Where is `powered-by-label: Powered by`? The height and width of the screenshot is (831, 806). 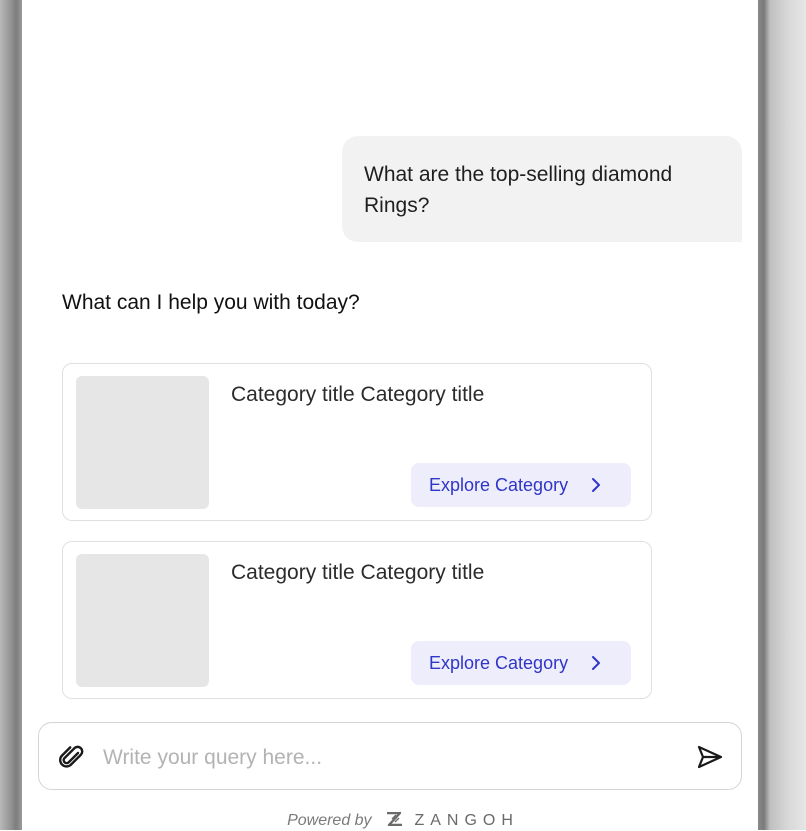
powered-by-label: Powered by is located at coordinates (329, 820).